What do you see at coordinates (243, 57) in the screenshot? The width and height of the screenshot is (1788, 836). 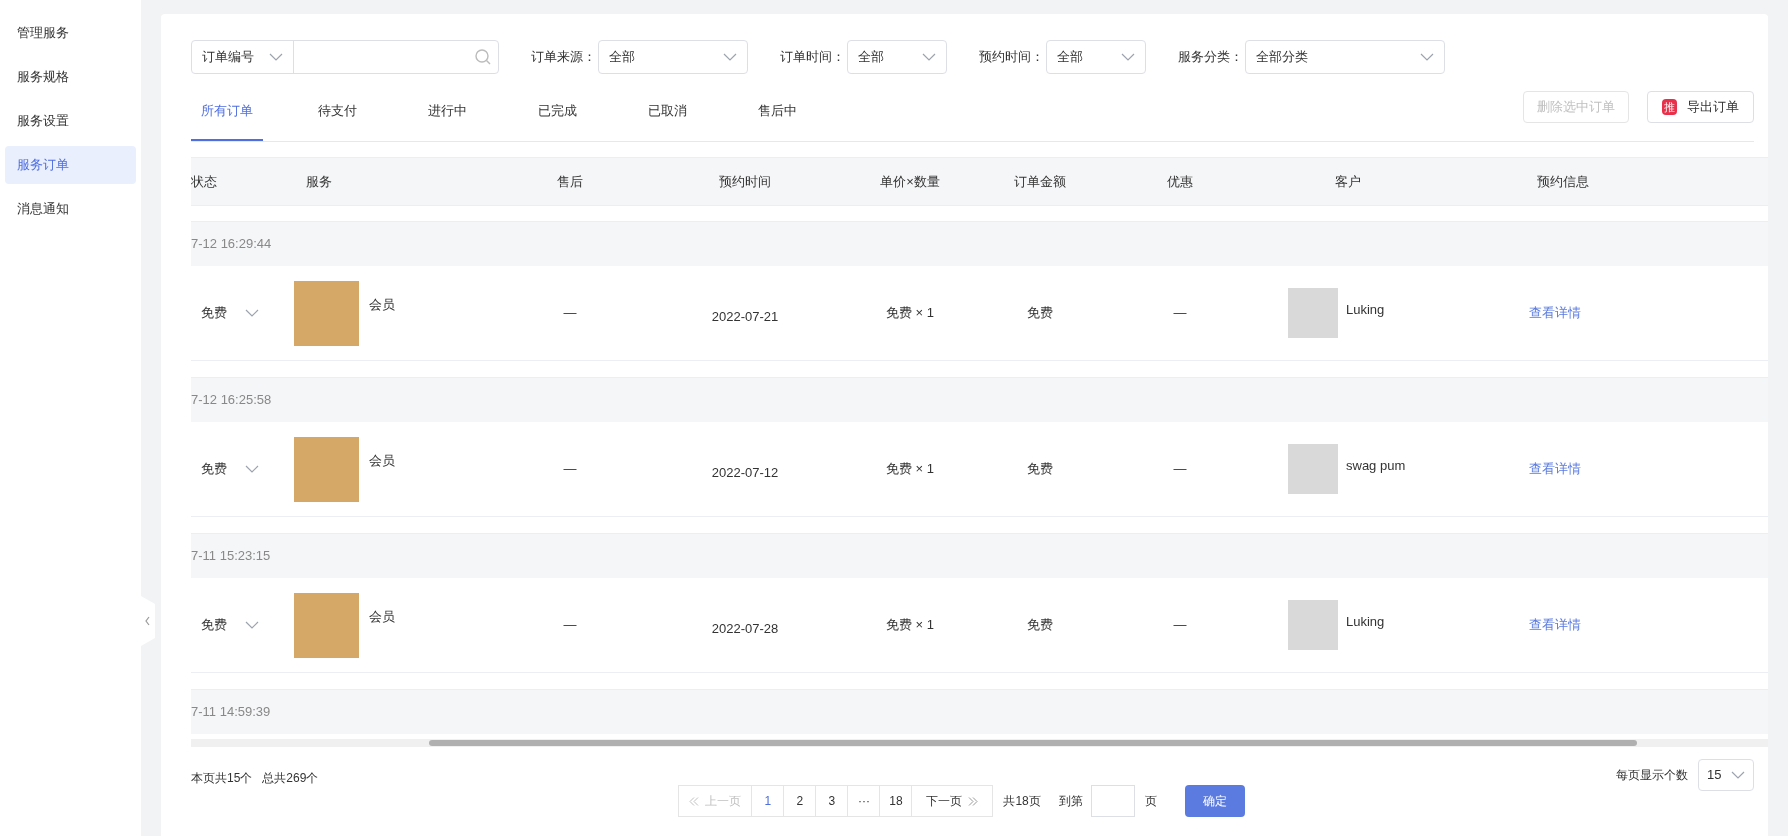 I see `search-type-select: 订单编号` at bounding box center [243, 57].